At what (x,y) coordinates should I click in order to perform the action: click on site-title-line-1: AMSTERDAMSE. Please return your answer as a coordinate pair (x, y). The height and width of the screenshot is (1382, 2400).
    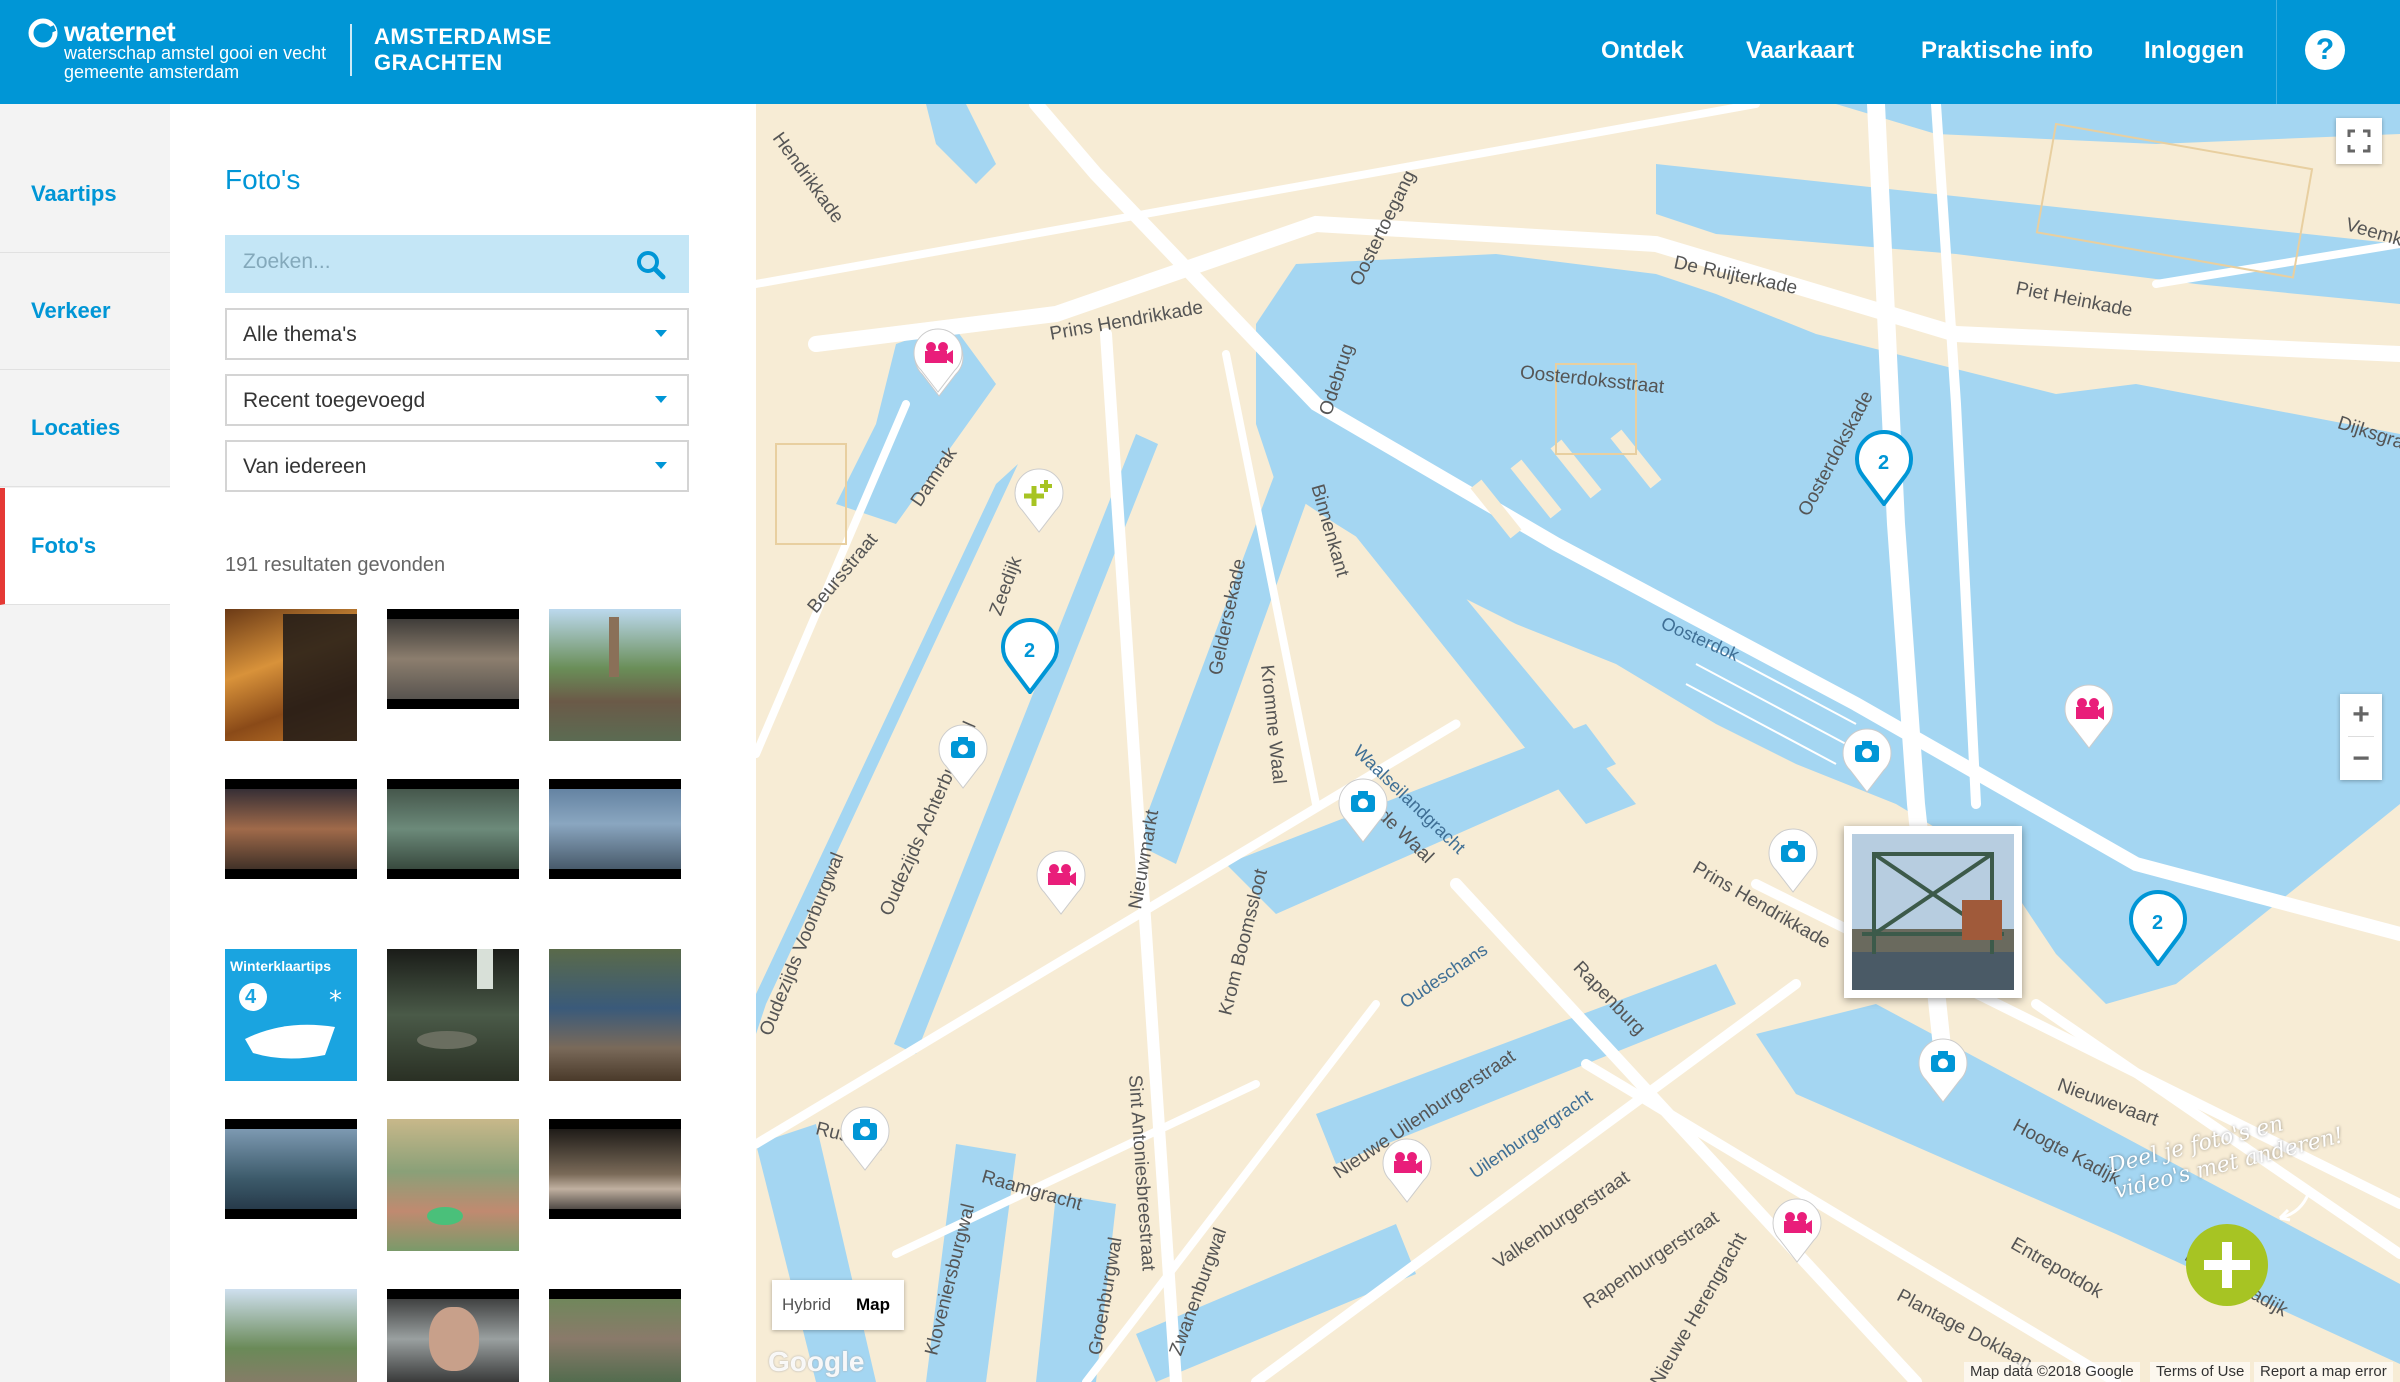
    Looking at the image, I should click on (463, 36).